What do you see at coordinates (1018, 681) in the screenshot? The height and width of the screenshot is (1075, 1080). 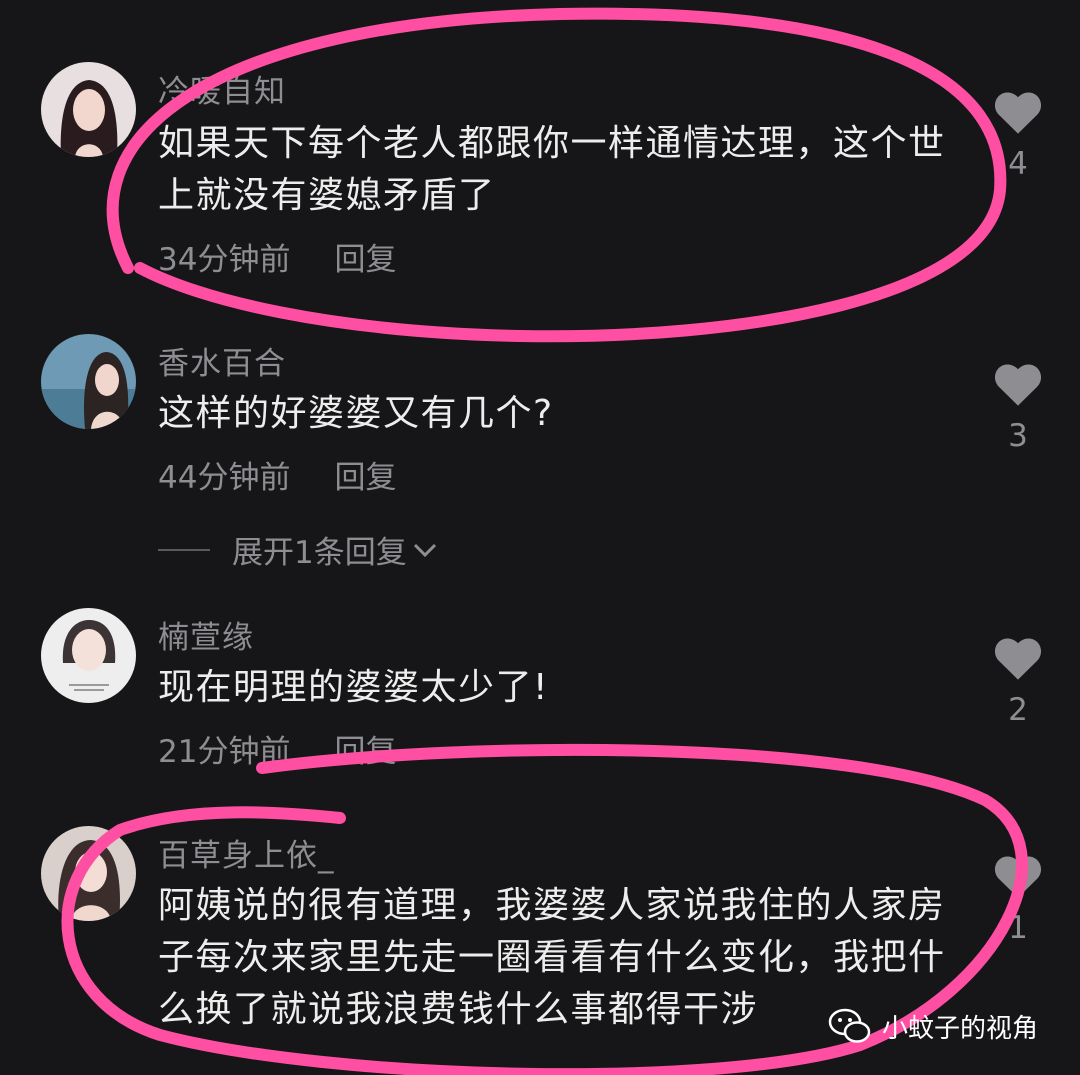 I see `like-button: 2` at bounding box center [1018, 681].